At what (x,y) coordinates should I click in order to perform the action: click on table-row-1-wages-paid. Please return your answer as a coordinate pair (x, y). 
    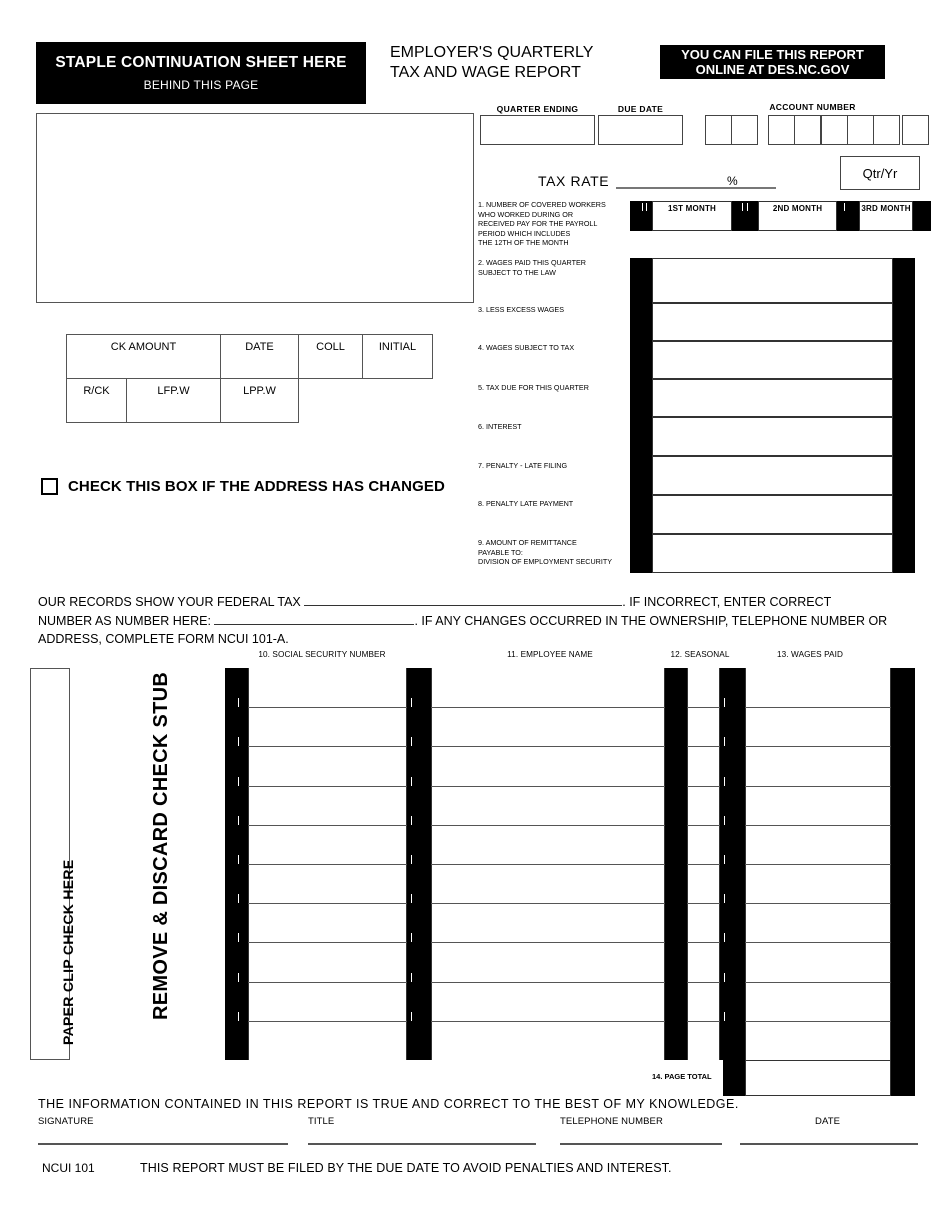
    Looking at the image, I should click on (818, 687).